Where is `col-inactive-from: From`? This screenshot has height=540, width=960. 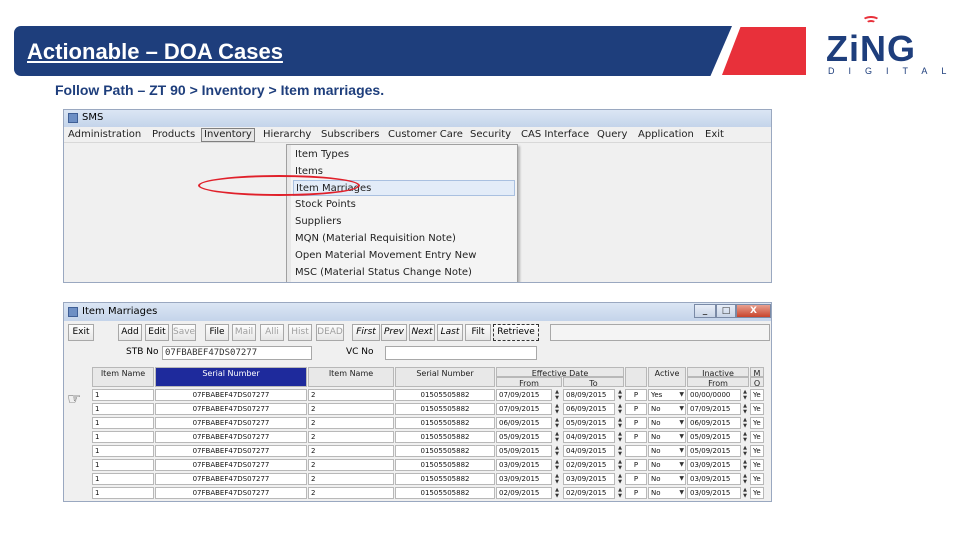
col-inactive-from: From is located at coordinates (718, 382).